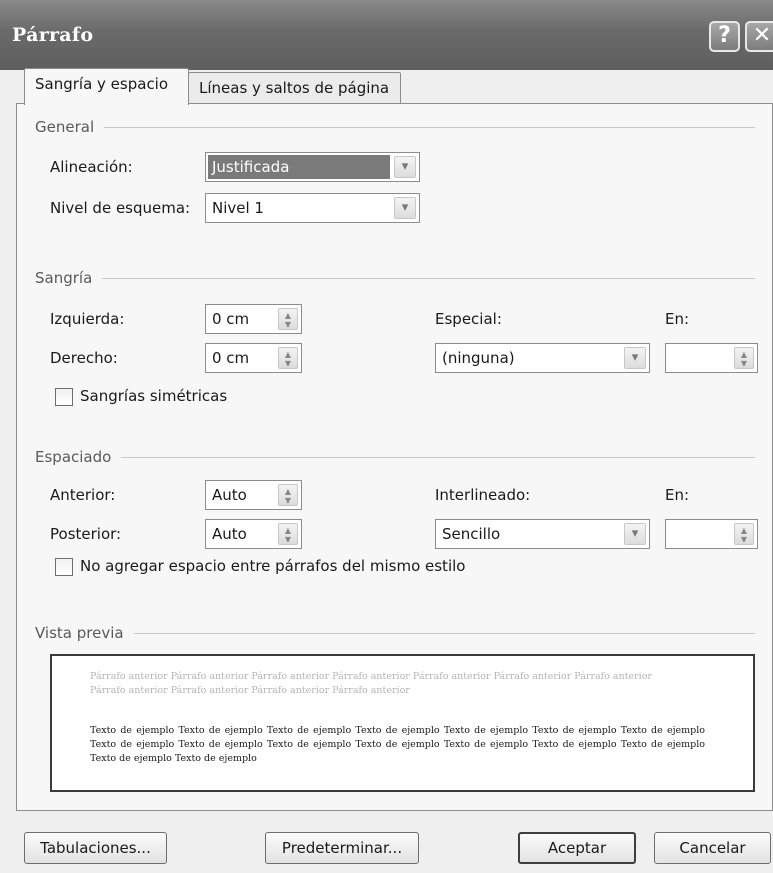  Describe the element at coordinates (79, 633) in the screenshot. I see `section-heading: Vista previa` at that location.